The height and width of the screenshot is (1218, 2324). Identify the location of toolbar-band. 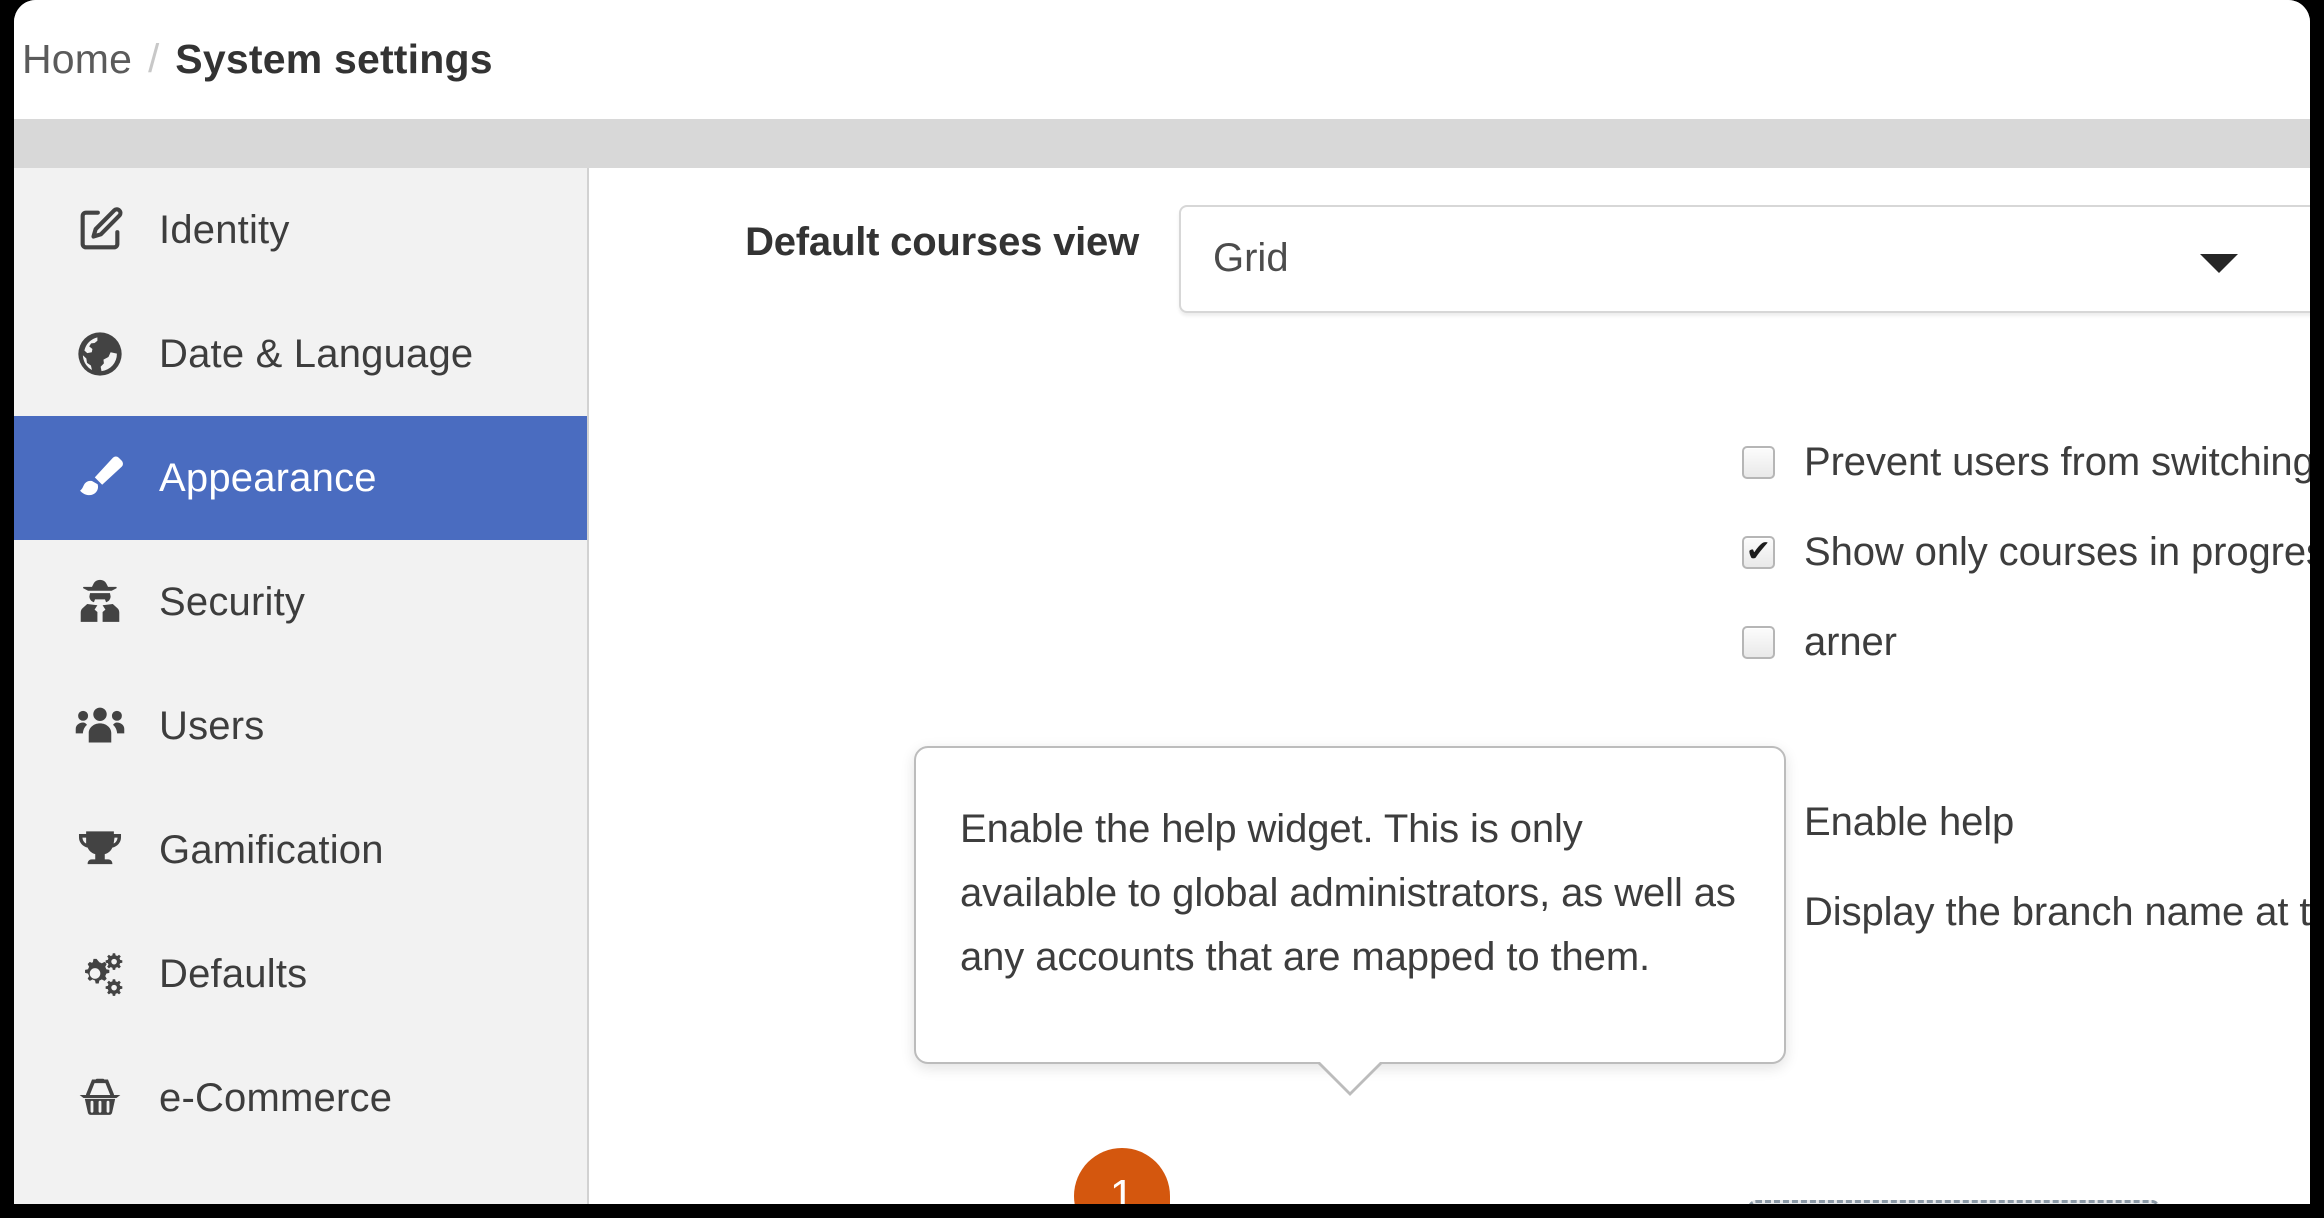
(1162, 143).